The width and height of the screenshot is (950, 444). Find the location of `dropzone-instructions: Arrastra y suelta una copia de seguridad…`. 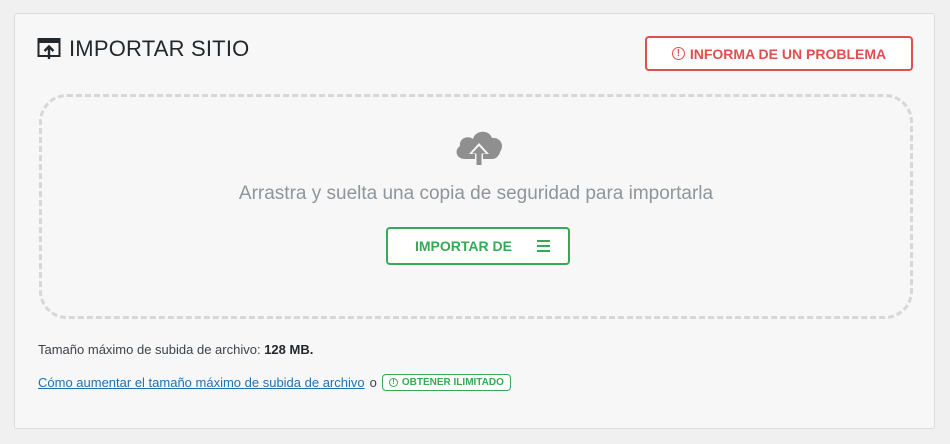

dropzone-instructions: Arrastra y suelta una copia de seguridad… is located at coordinates (476, 193).